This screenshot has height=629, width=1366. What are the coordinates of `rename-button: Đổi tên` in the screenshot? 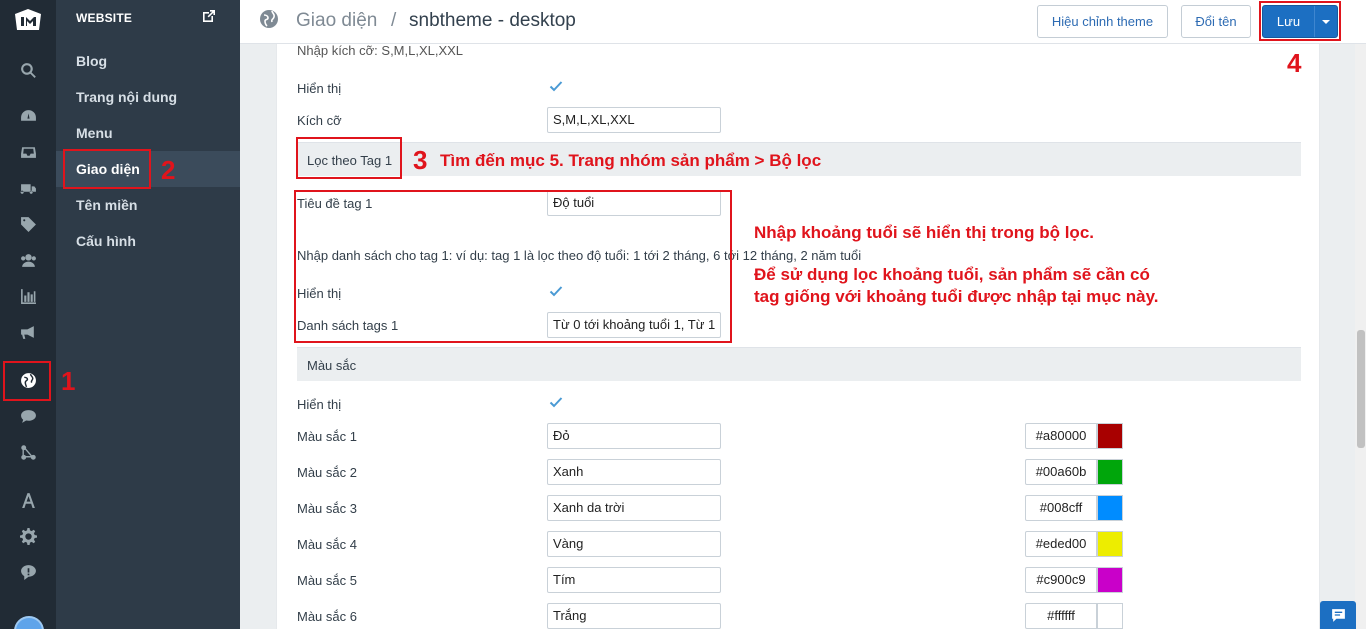 It's located at (1216, 21).